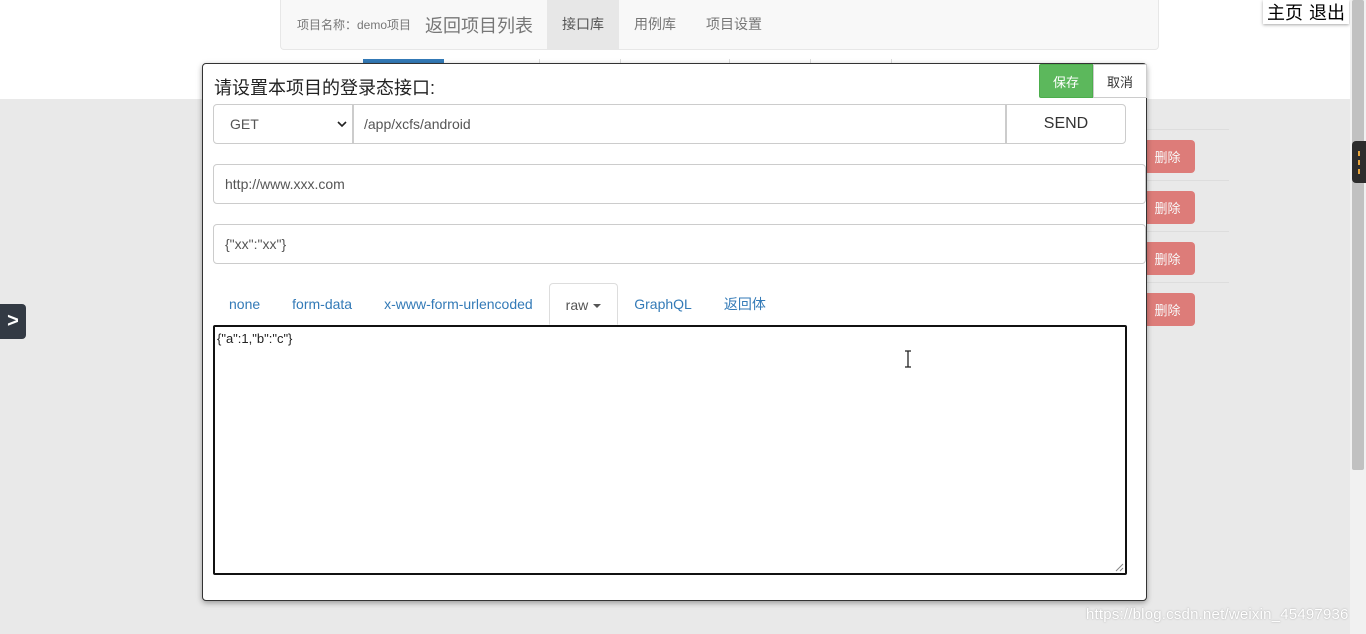 This screenshot has width=1366, height=634. What do you see at coordinates (1066, 124) in the screenshot?
I see `send-button: SEND` at bounding box center [1066, 124].